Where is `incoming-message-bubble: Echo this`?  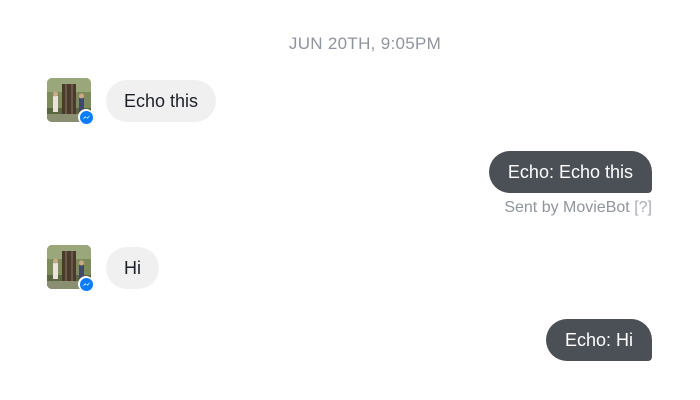 incoming-message-bubble: Echo this is located at coordinates (161, 101).